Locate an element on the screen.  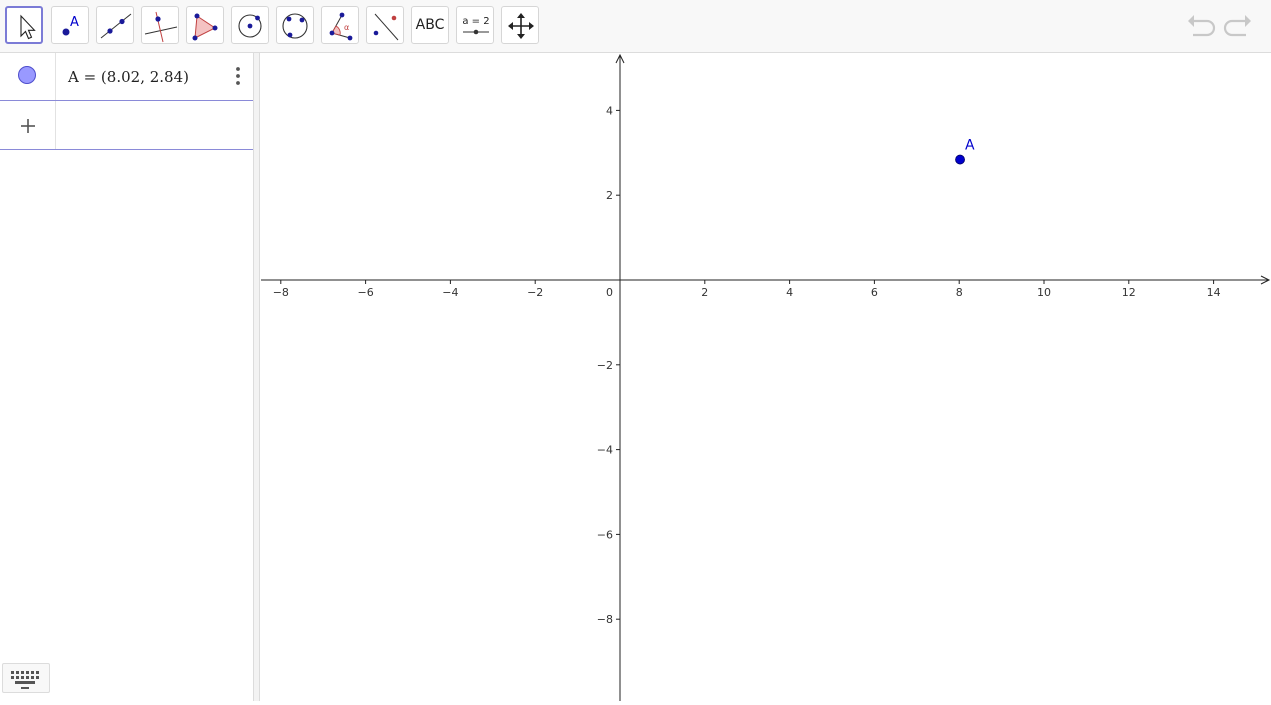
perpendicular-line-icon is located at coordinates (161, 27).